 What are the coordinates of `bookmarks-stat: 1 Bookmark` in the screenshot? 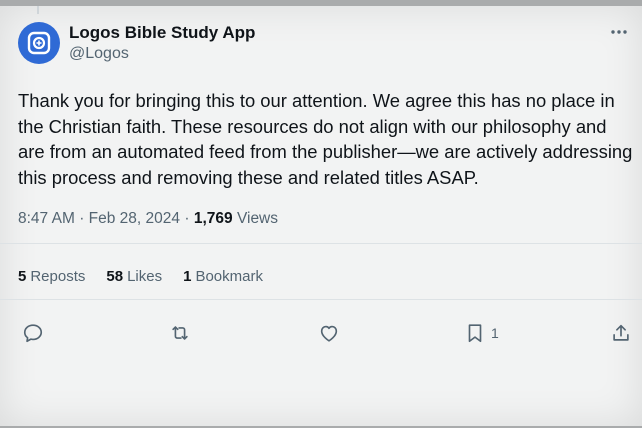 It's located at (223, 276).